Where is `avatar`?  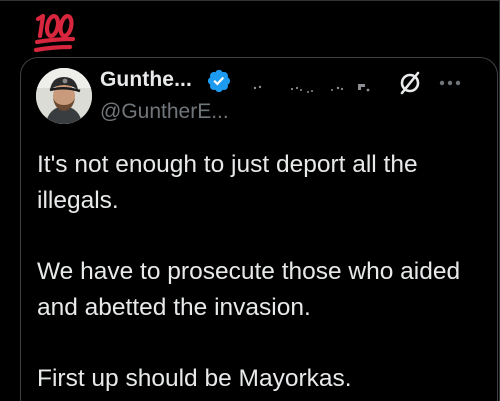 avatar is located at coordinates (64, 96).